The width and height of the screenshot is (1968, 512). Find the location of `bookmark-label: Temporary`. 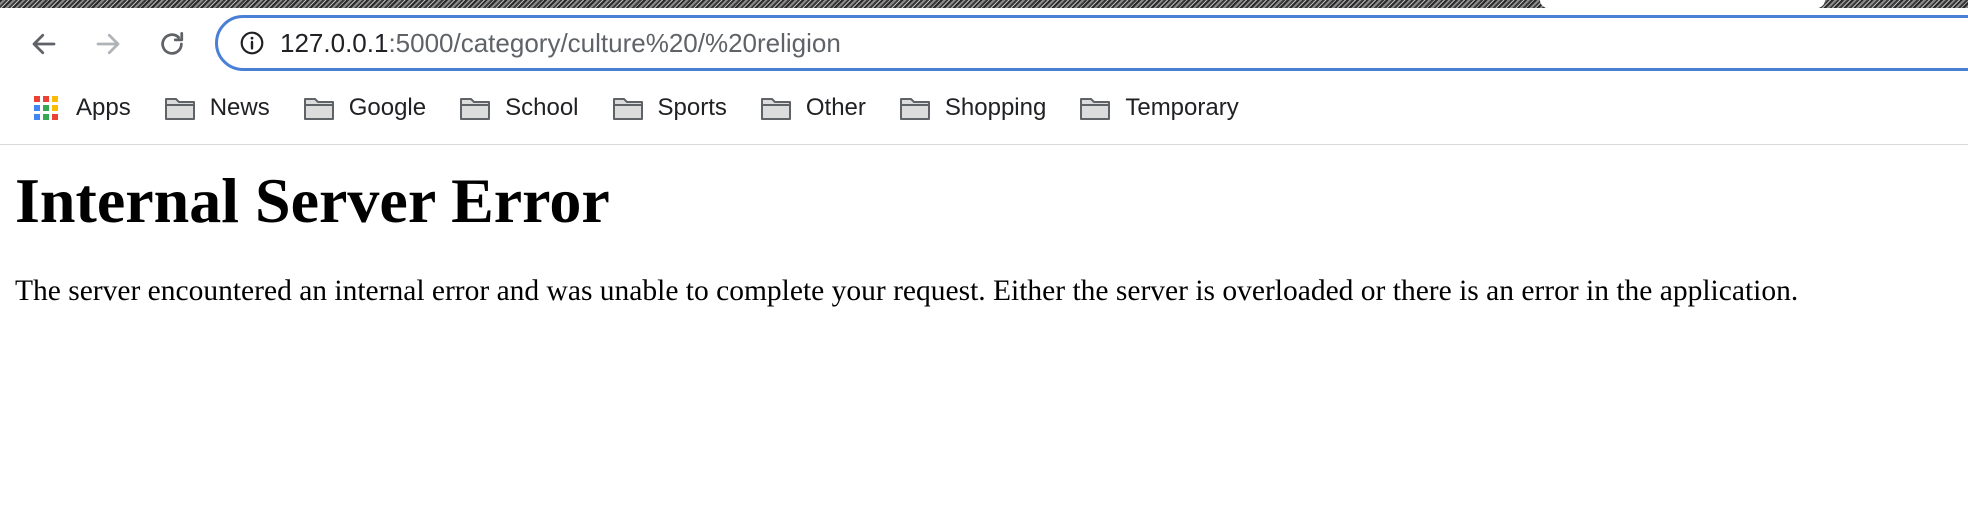

bookmark-label: Temporary is located at coordinates (1182, 107).